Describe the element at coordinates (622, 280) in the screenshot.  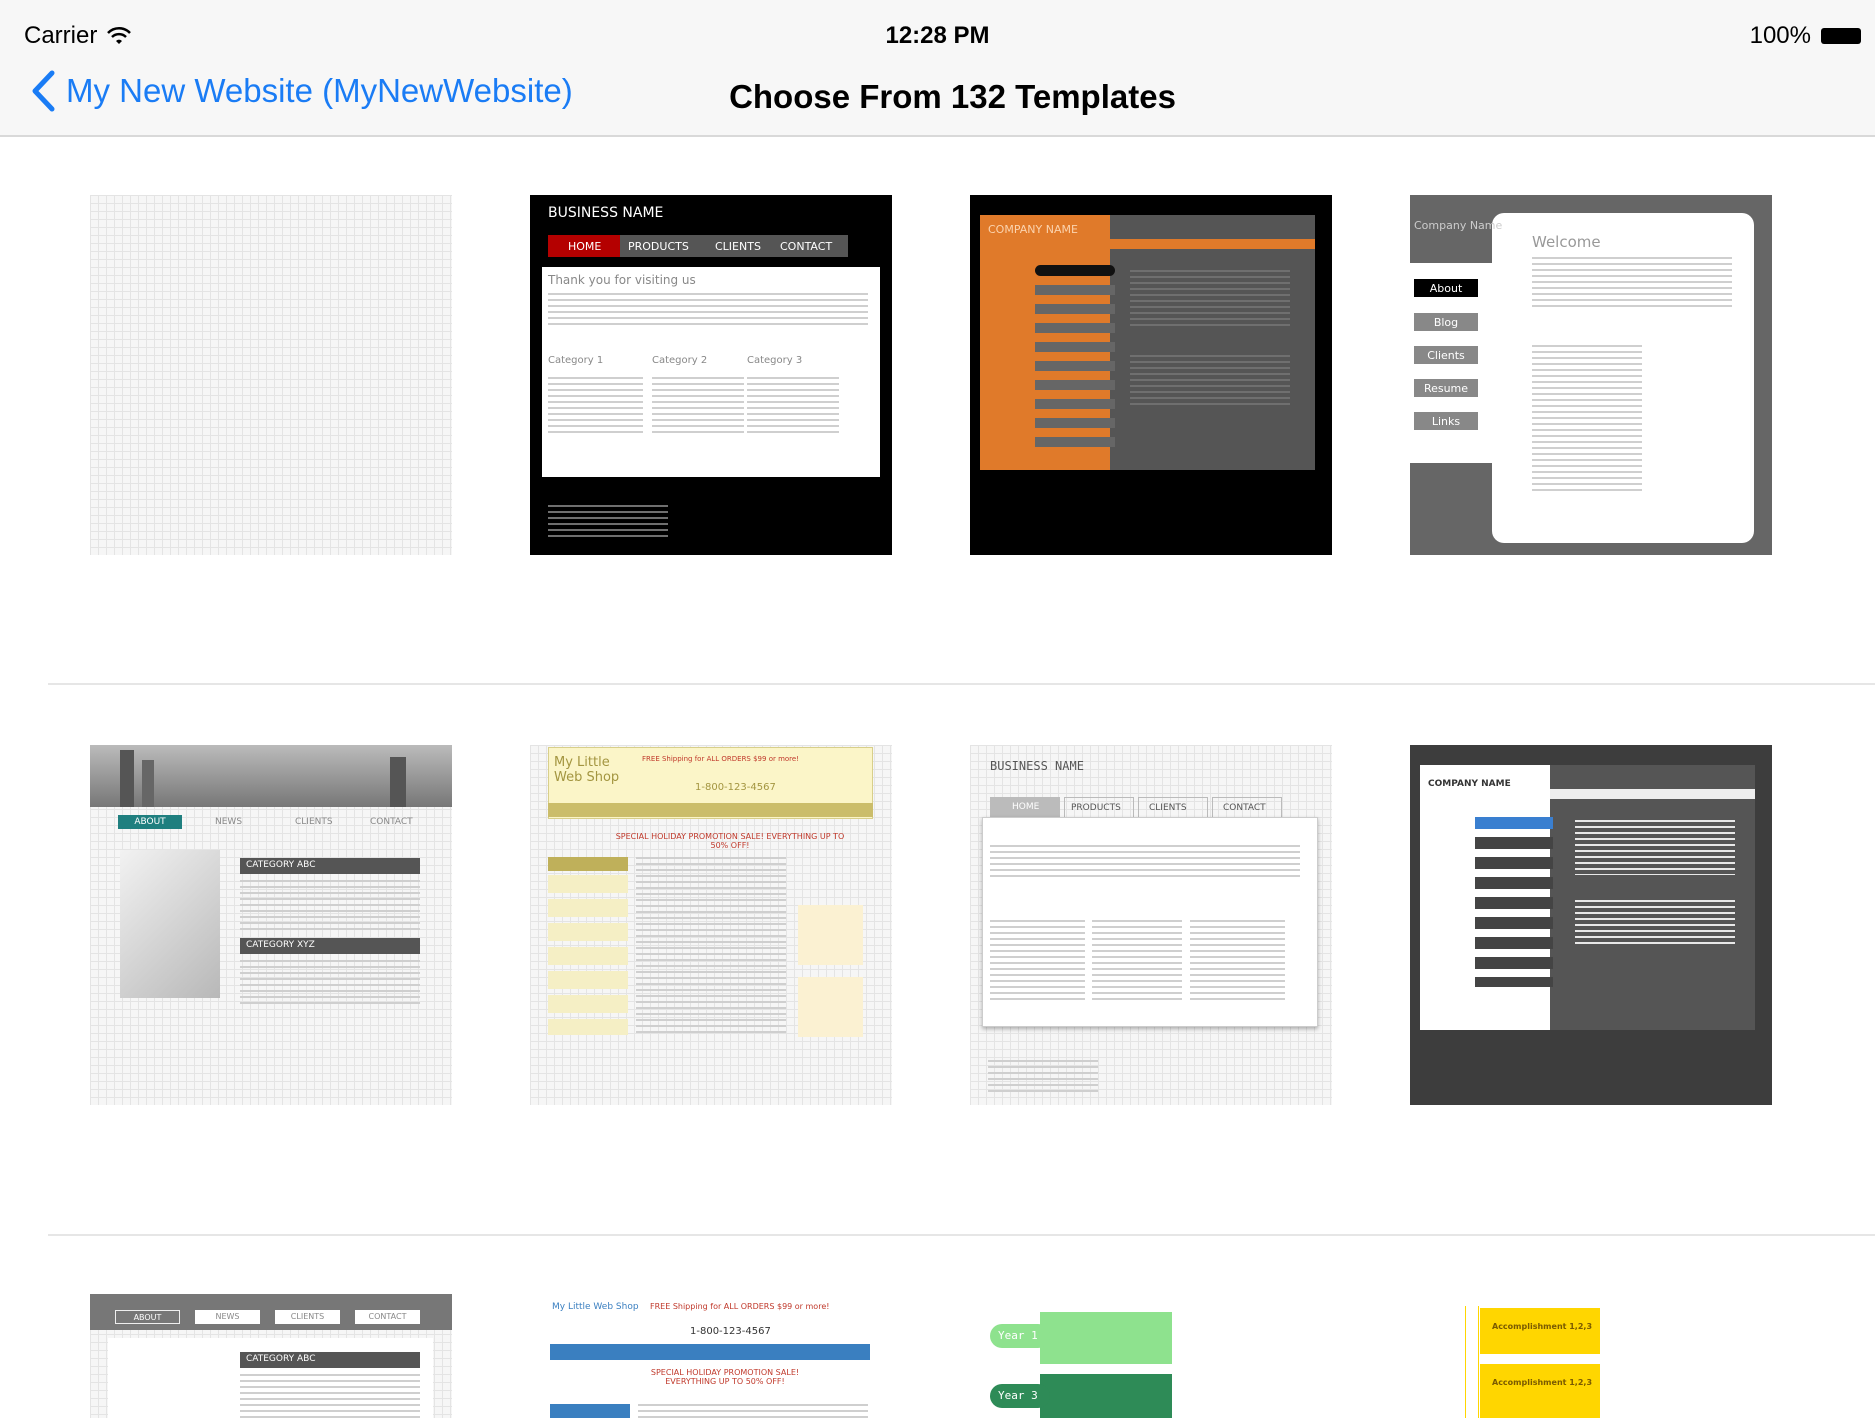
I see `template-heading: Thank you for visiting us` at that location.